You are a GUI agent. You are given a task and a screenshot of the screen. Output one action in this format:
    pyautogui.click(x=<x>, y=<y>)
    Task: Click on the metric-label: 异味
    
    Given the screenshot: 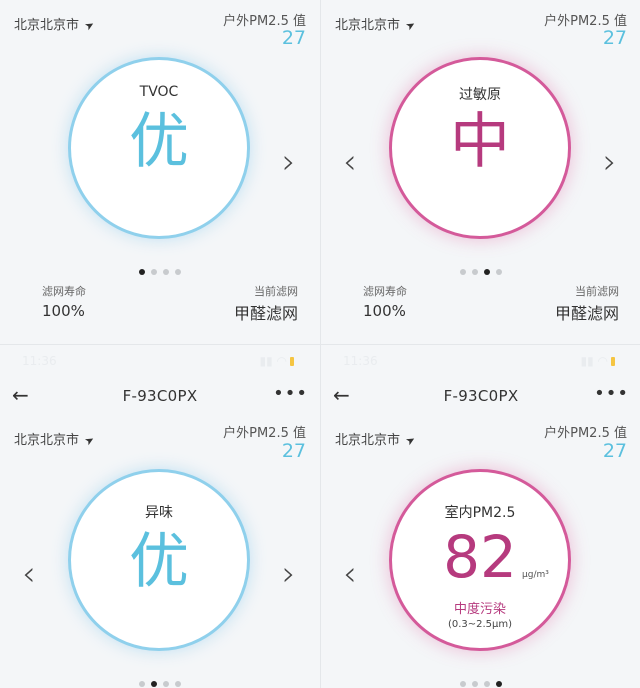 What is the action you would take?
    pyautogui.click(x=159, y=513)
    